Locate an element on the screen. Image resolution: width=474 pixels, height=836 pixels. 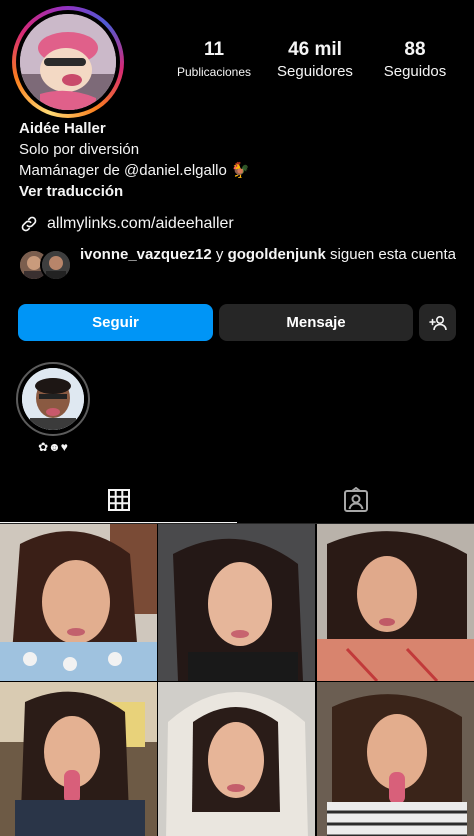
grid-icon is located at coordinates (118, 500).